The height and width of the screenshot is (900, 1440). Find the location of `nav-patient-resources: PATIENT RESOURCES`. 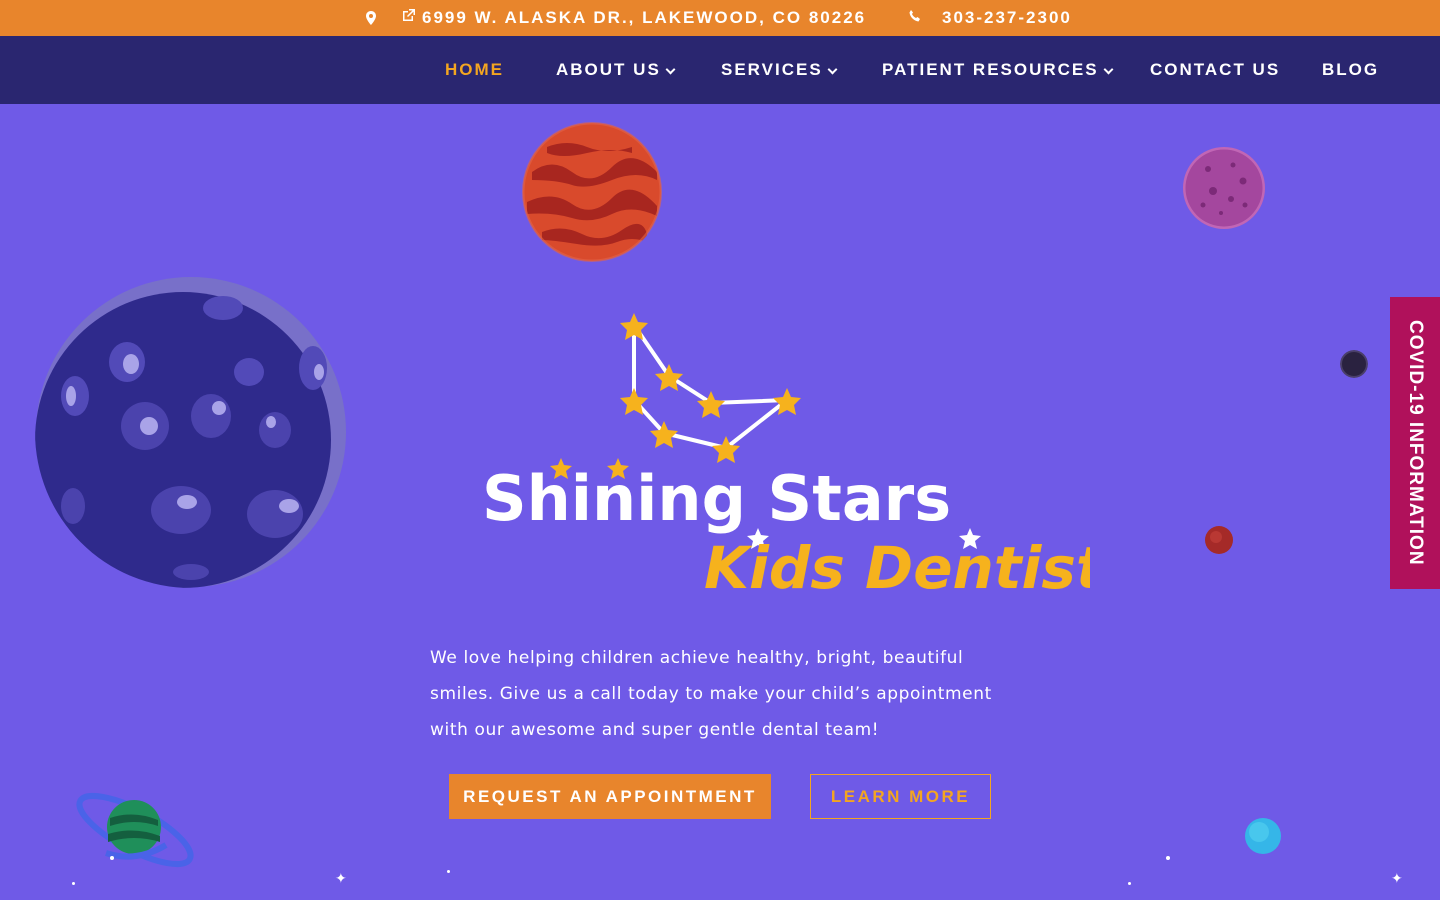

nav-patient-resources: PATIENT RESOURCES is located at coordinates (998, 70).